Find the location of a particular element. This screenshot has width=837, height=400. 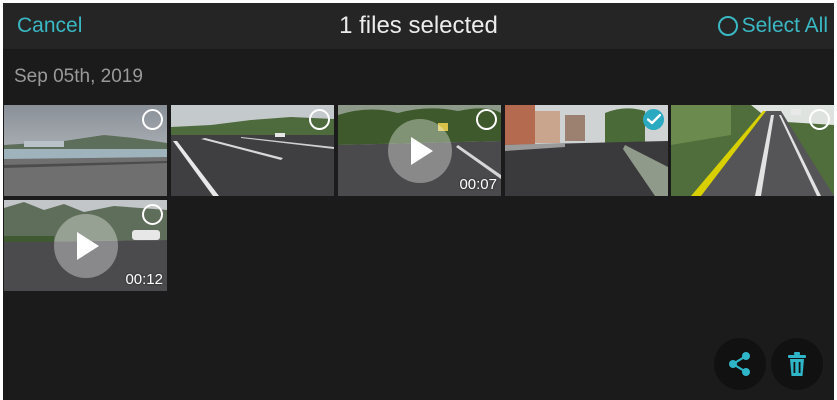

top-bar: Cancel 1 files selected Select All is located at coordinates (418, 26).